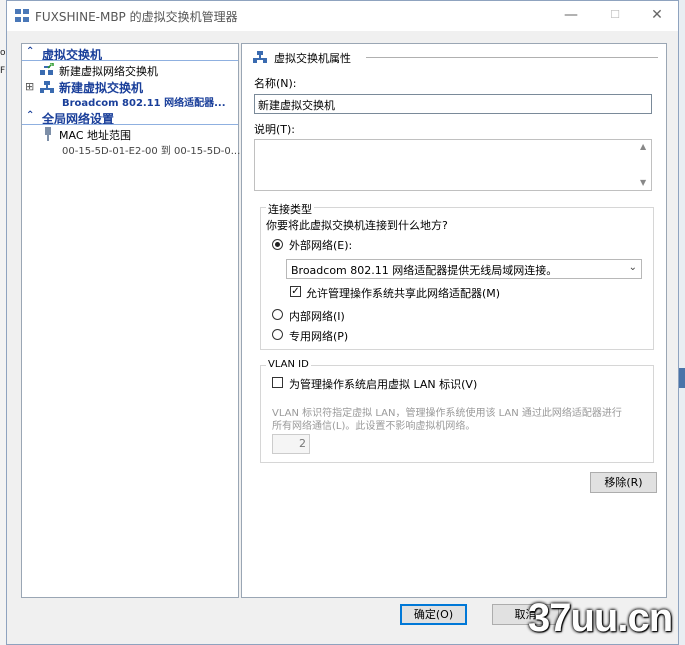 This screenshot has height=645, width=685. Describe the element at coordinates (130, 118) in the screenshot. I see `section-global-network-settings: ⌃ 全局网络设置` at that location.